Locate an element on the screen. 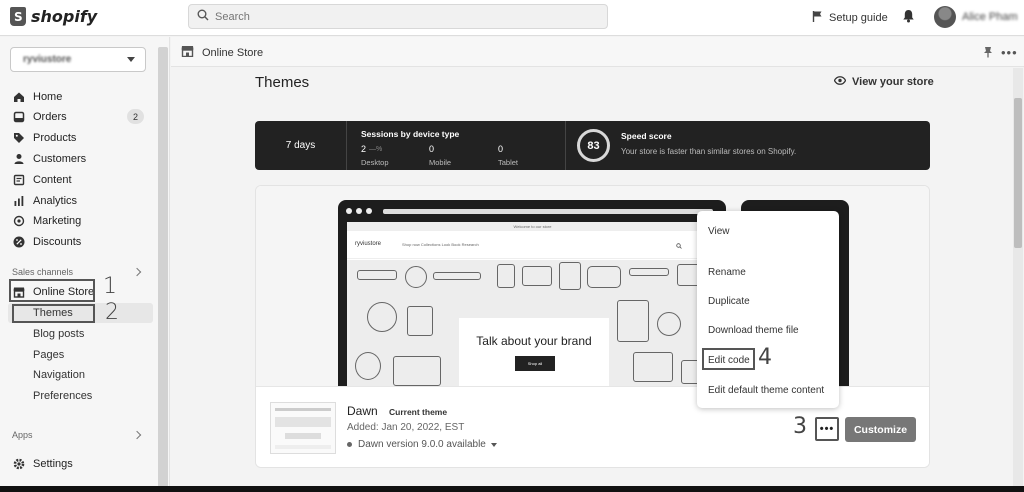  sidebar-item-settings: Settings is located at coordinates (42, 464).